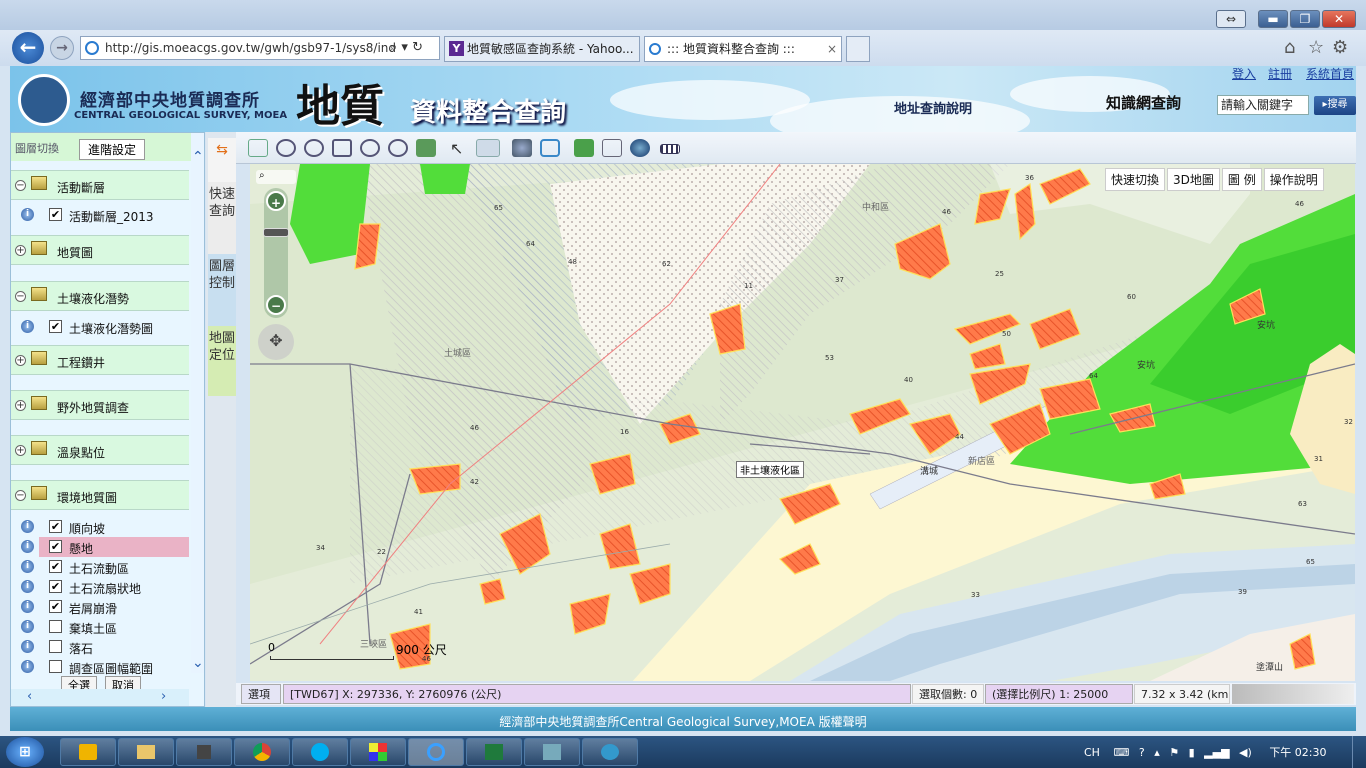 The width and height of the screenshot is (1366, 768). I want to click on home-icon: ⌂, so click(1289, 47).